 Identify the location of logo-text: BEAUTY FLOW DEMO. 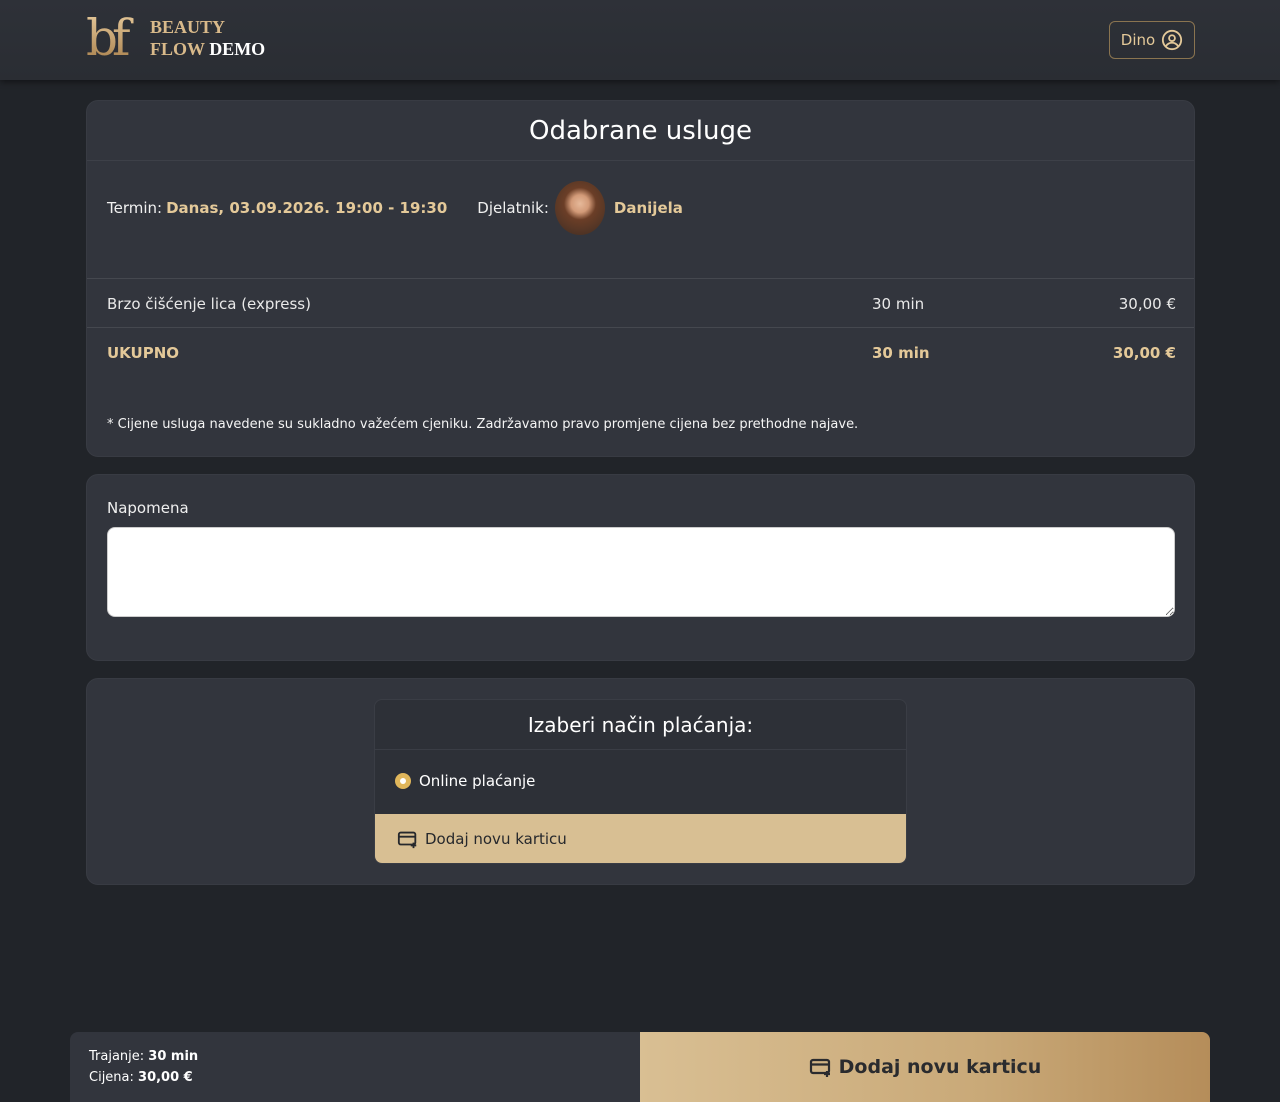
(207, 38).